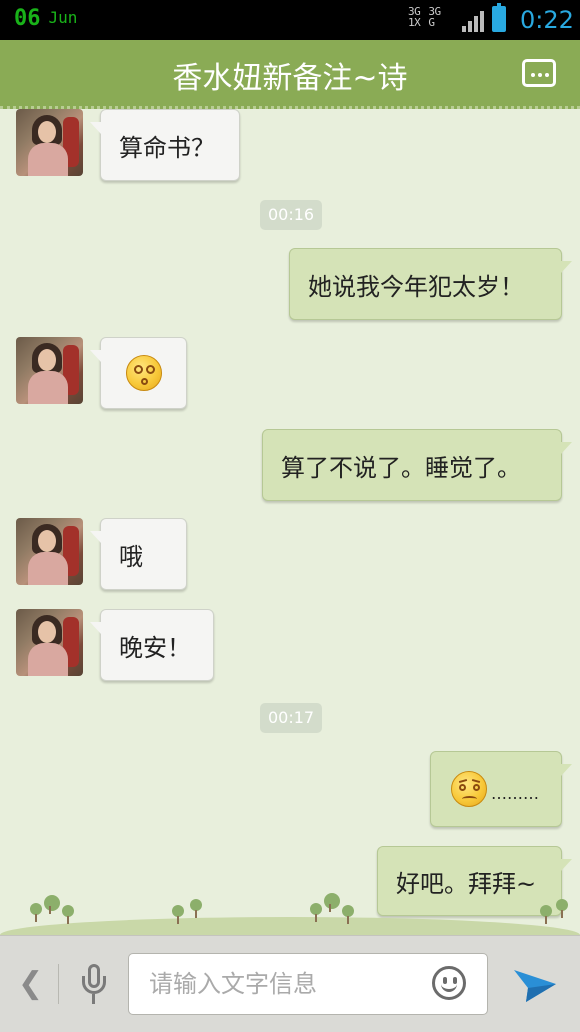  I want to click on status-month: Jun, so click(63, 17).